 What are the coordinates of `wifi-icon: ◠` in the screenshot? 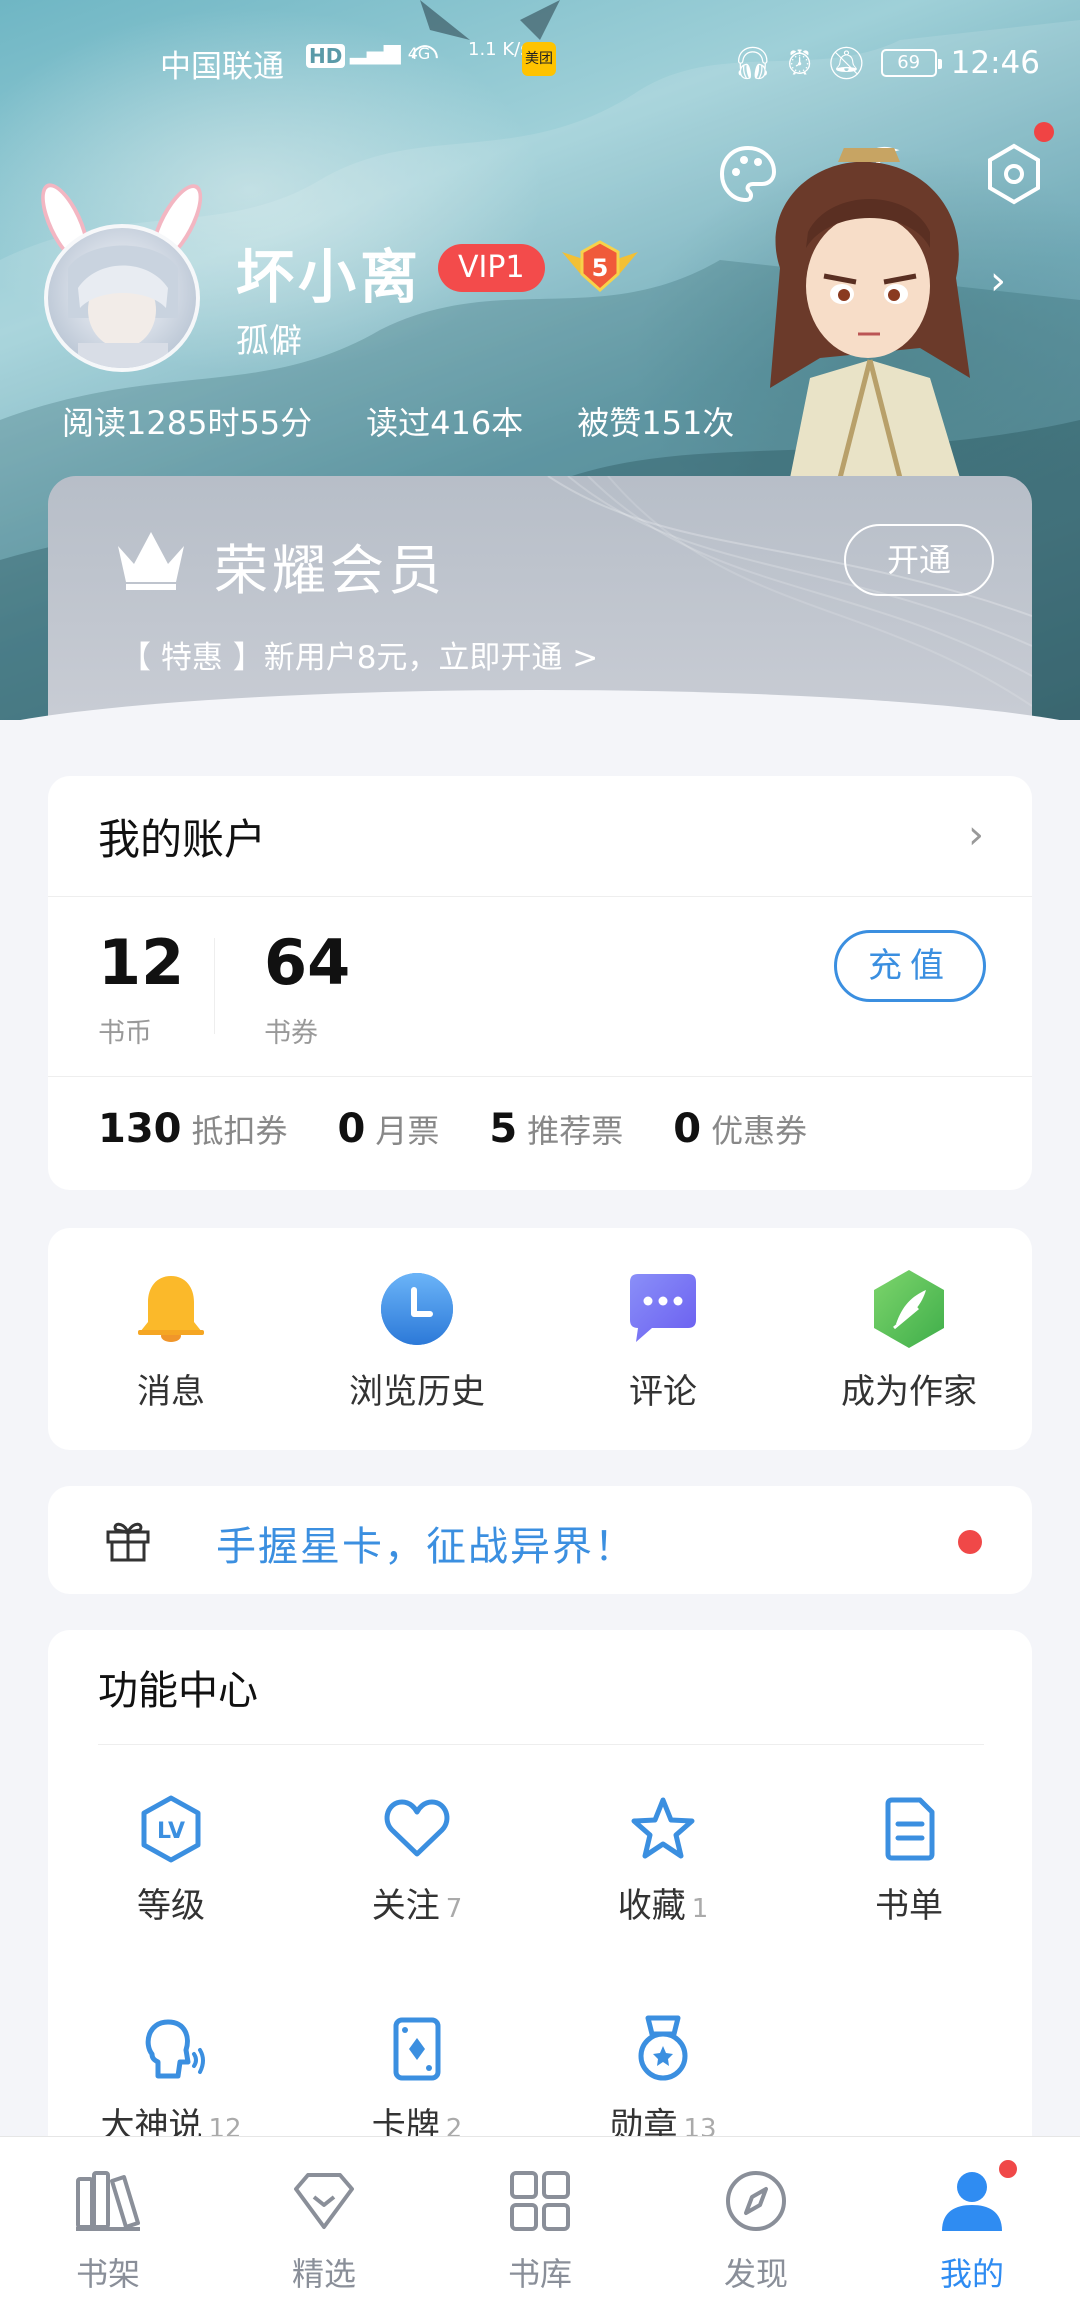 It's located at (425, 56).